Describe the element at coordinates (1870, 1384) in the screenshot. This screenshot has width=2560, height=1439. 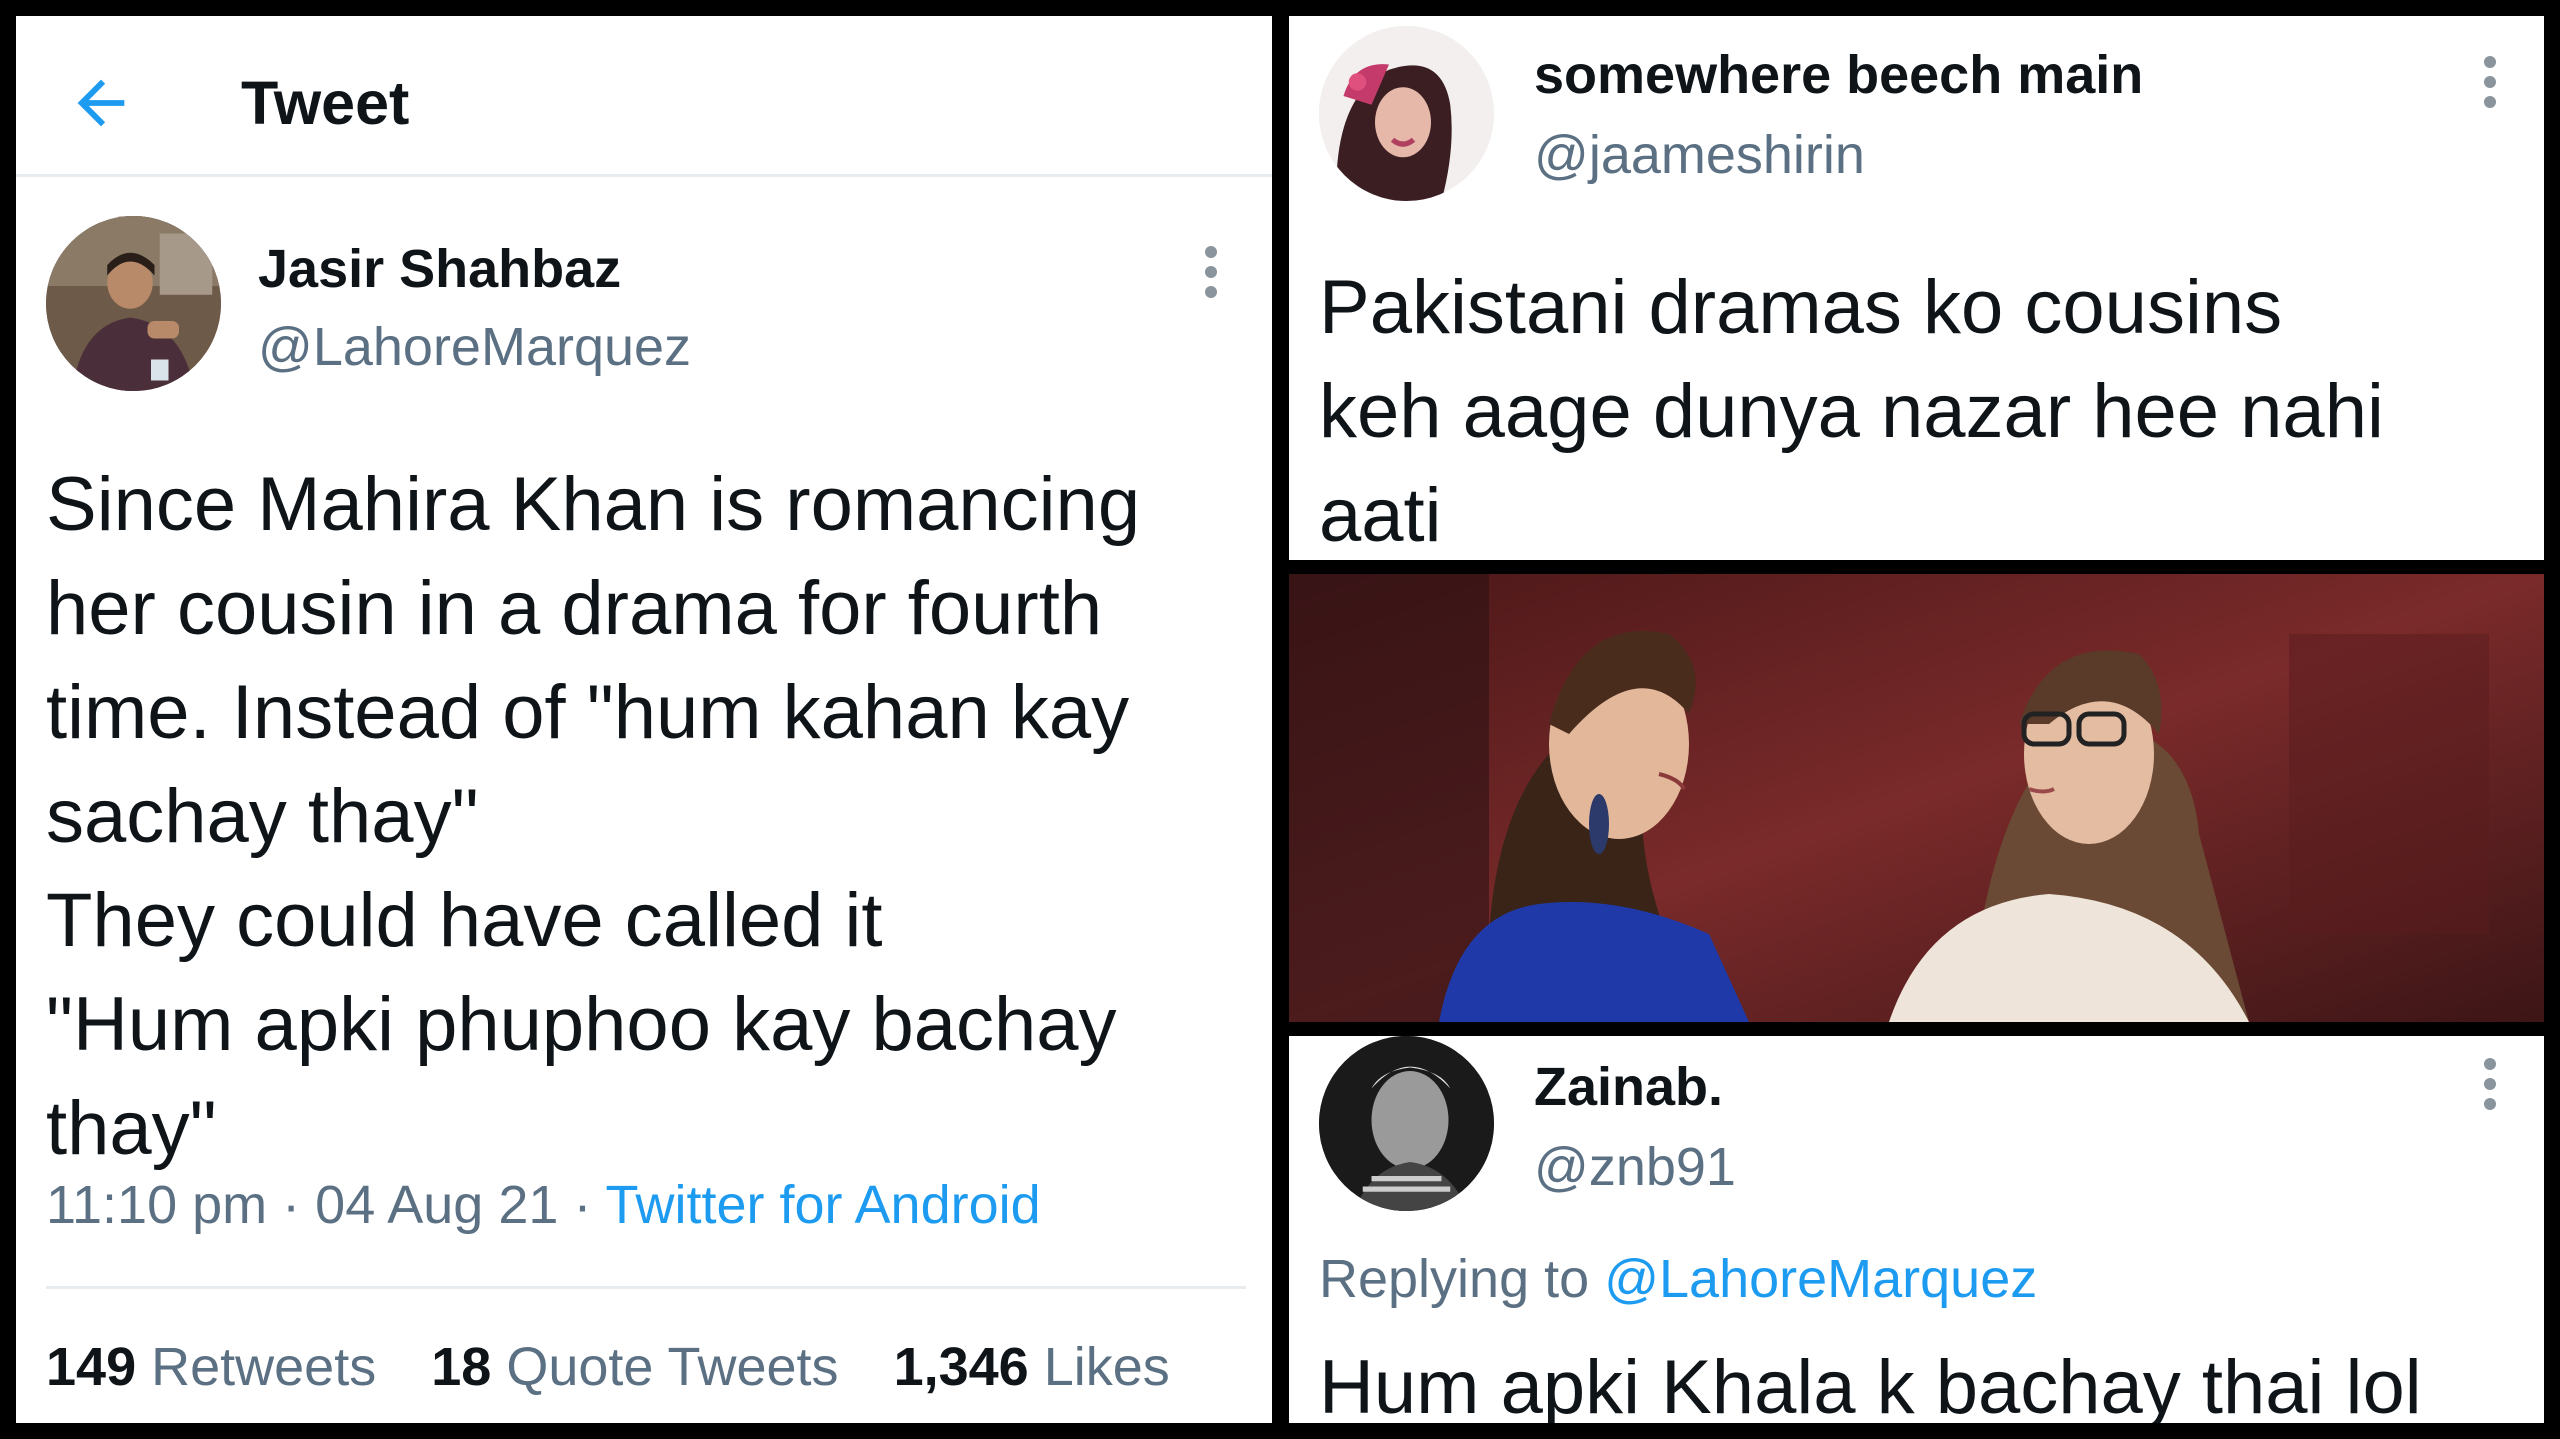
I see `tweet-text-line: Hum apki Khala k bachay thai lol` at that location.